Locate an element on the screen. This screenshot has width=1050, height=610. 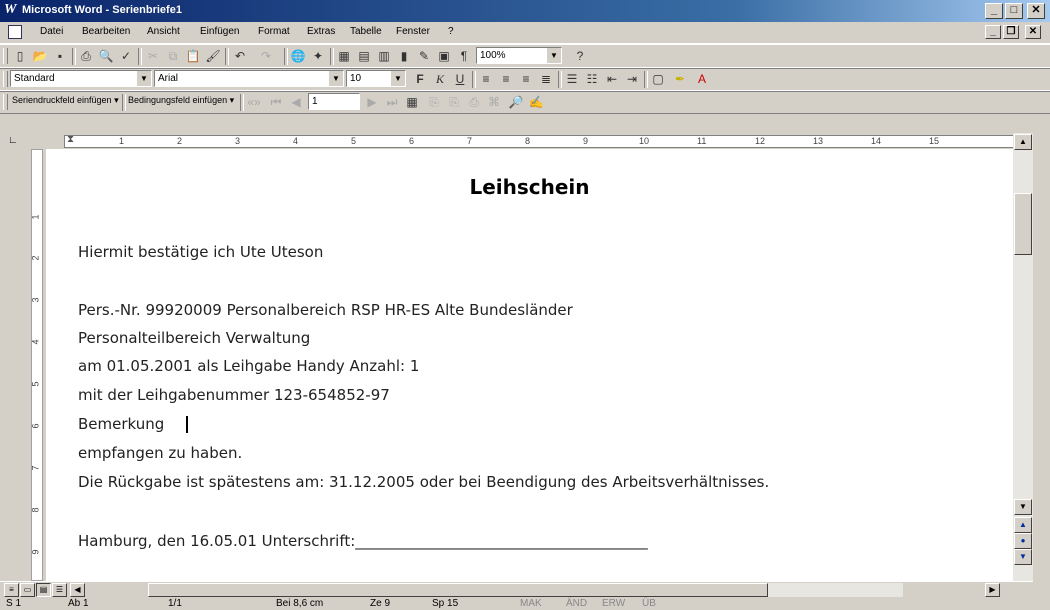
view-merged-data-icon: «» is located at coordinates (254, 102).